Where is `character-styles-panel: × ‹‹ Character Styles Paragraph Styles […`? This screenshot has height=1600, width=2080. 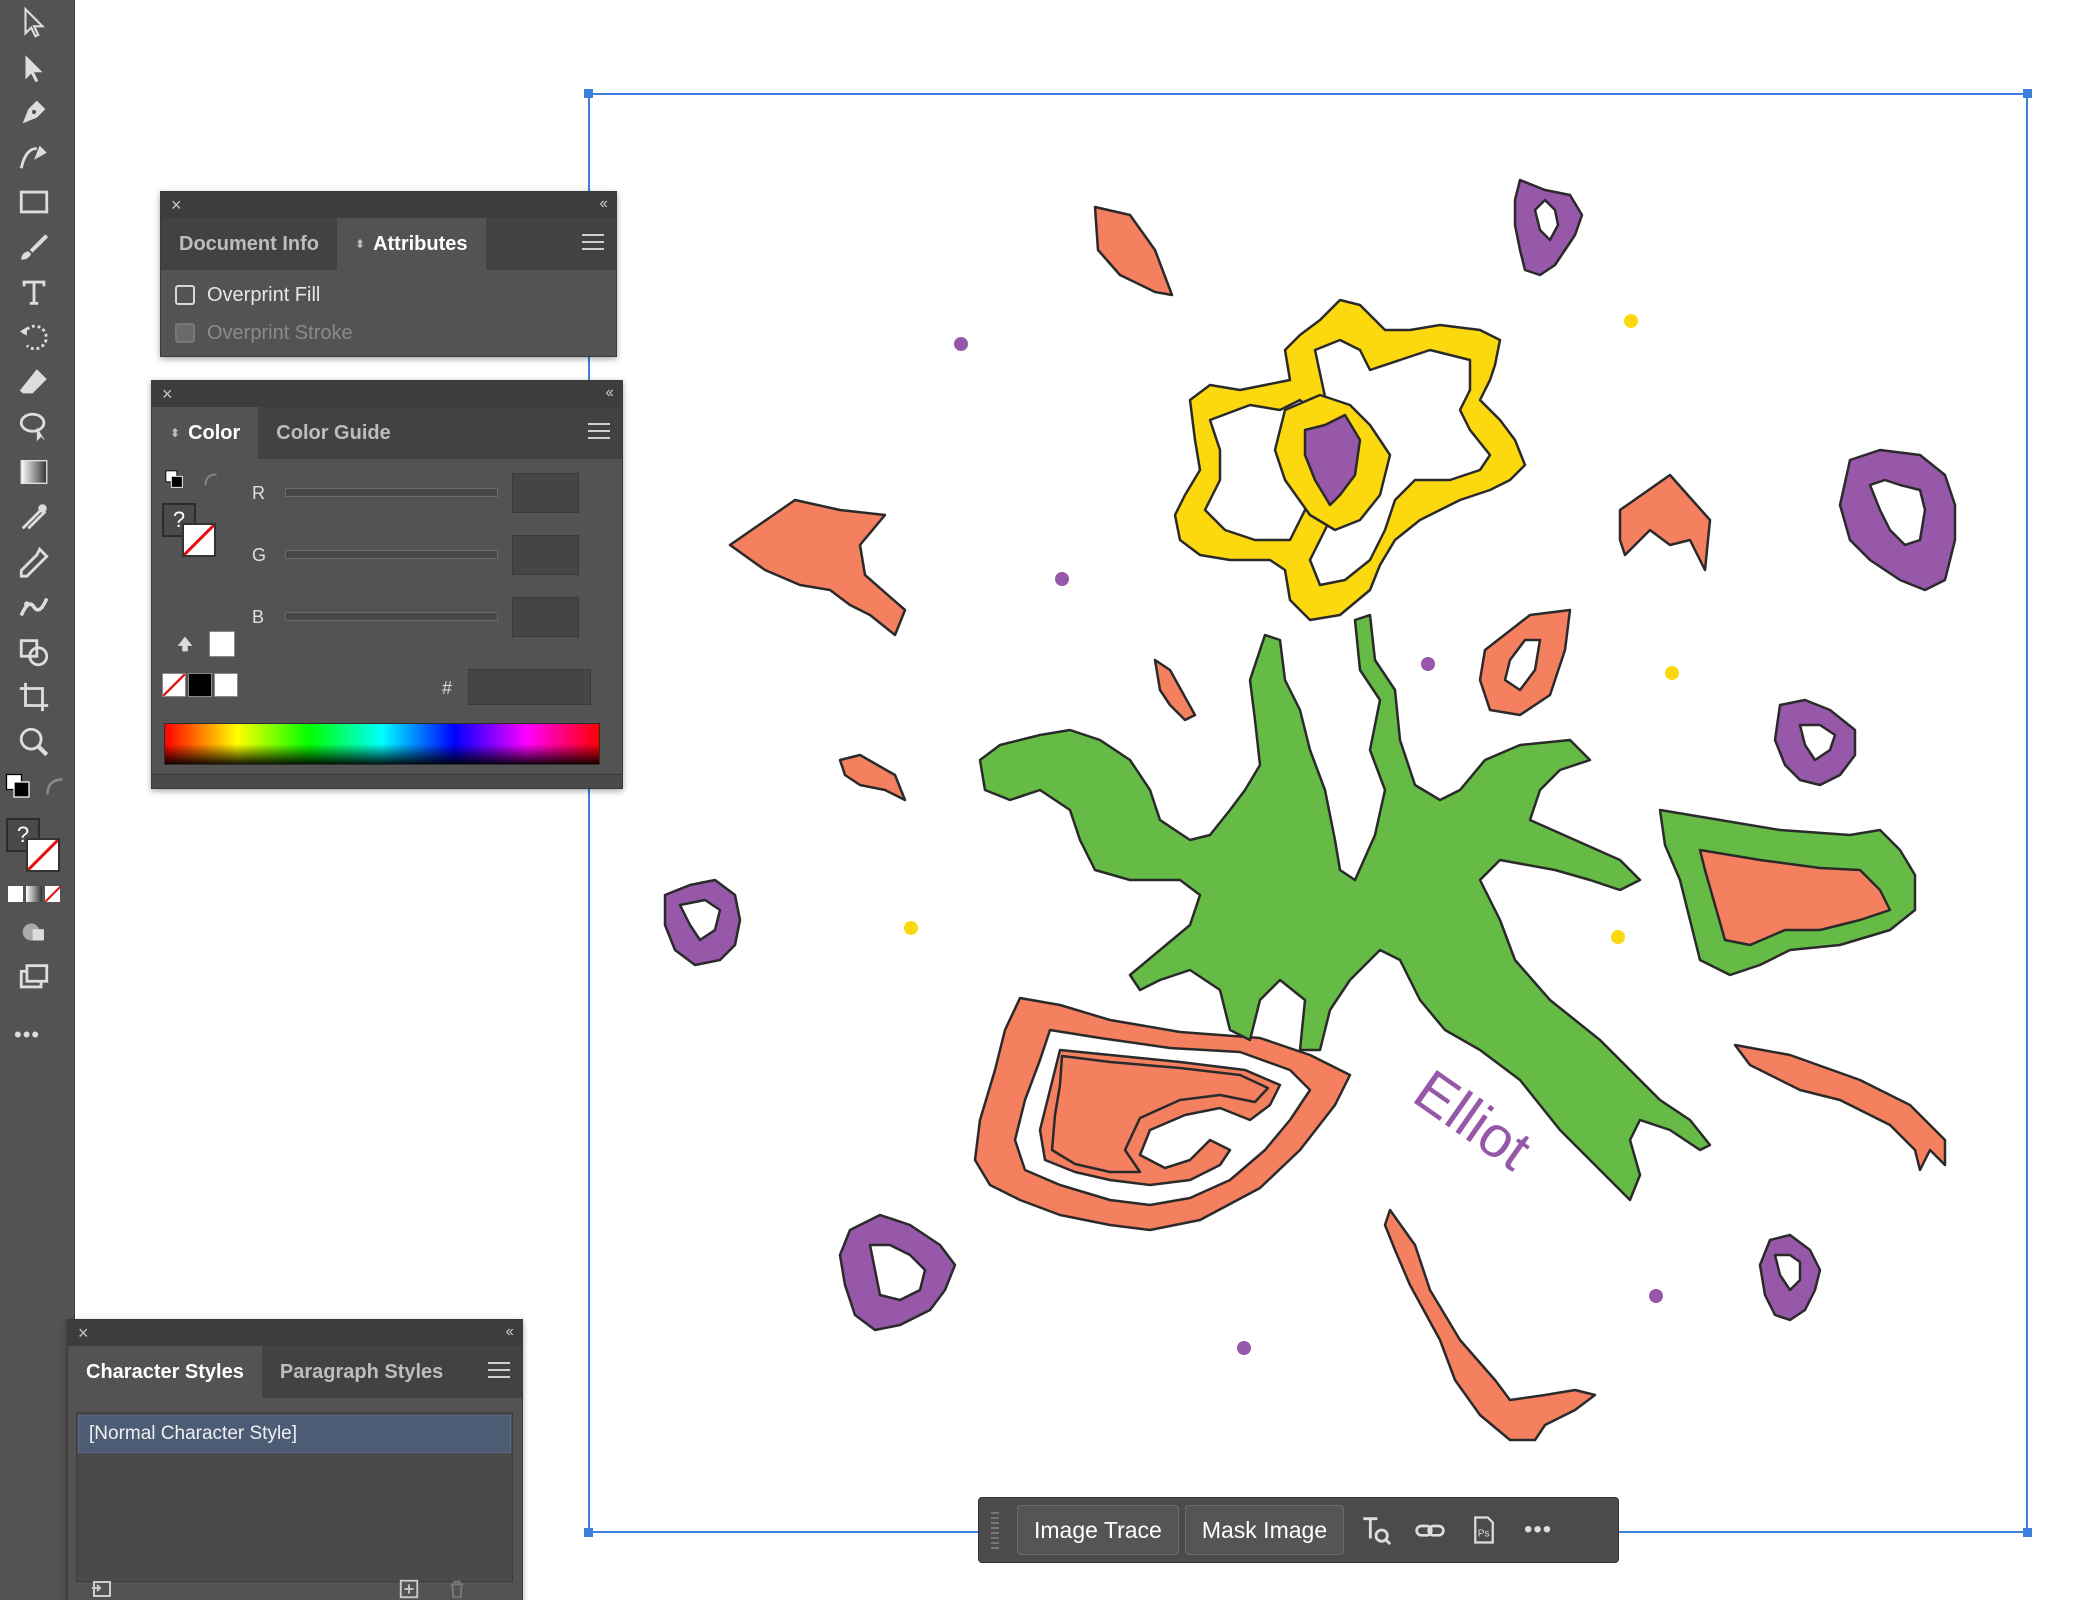
character-styles-panel: × ‹‹ Character Styles Paragraph Styles [… is located at coordinates (295, 1459).